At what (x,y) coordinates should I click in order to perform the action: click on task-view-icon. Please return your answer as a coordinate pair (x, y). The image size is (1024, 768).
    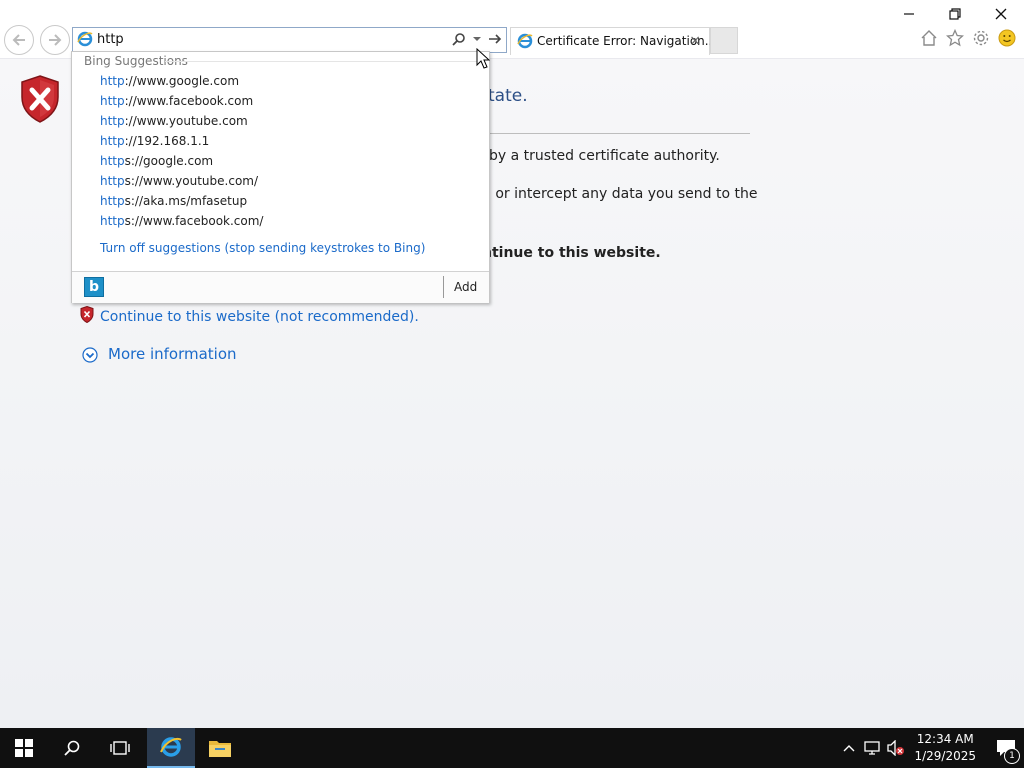
    Looking at the image, I should click on (120, 748).